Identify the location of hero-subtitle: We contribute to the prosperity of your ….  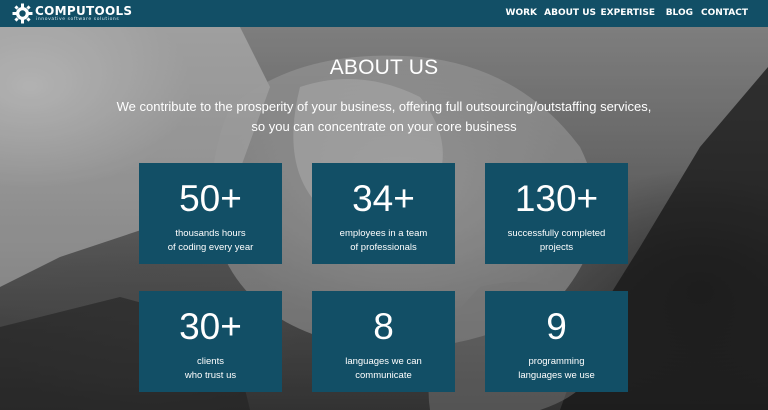
(384, 117).